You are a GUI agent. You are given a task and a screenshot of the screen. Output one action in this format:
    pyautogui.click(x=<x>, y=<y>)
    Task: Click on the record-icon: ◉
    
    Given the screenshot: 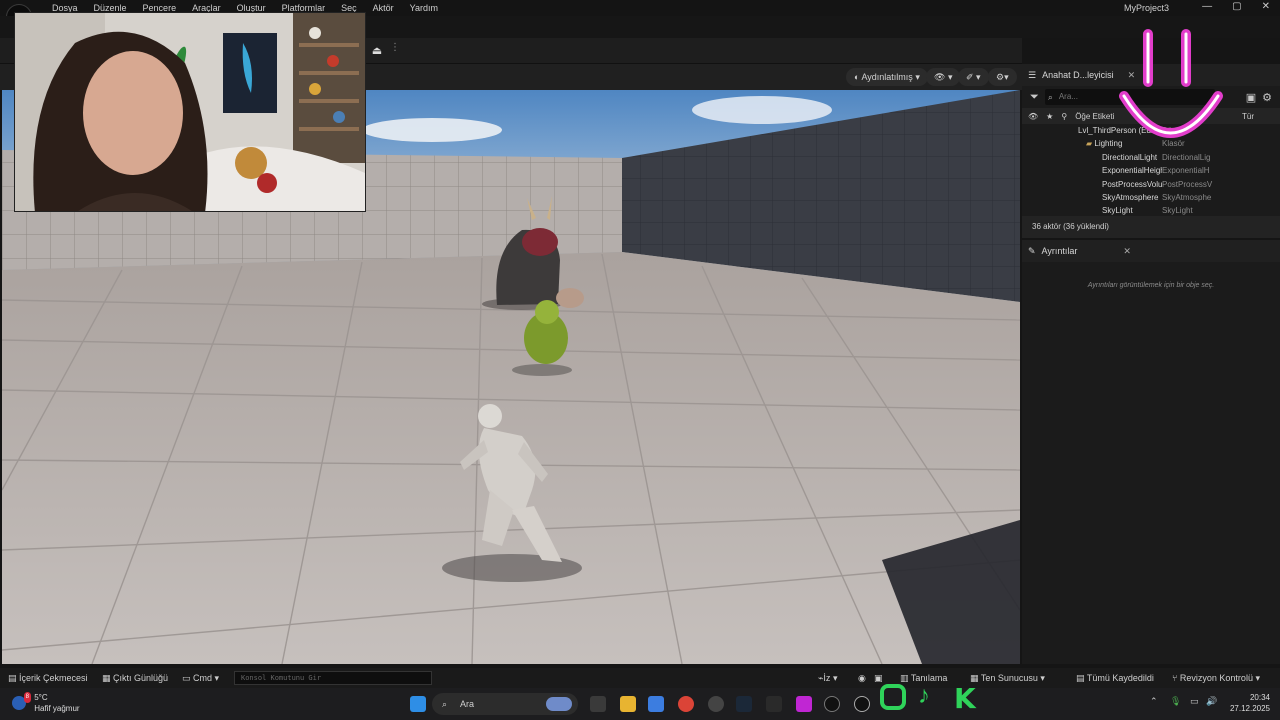 What is the action you would take?
    pyautogui.click(x=862, y=678)
    